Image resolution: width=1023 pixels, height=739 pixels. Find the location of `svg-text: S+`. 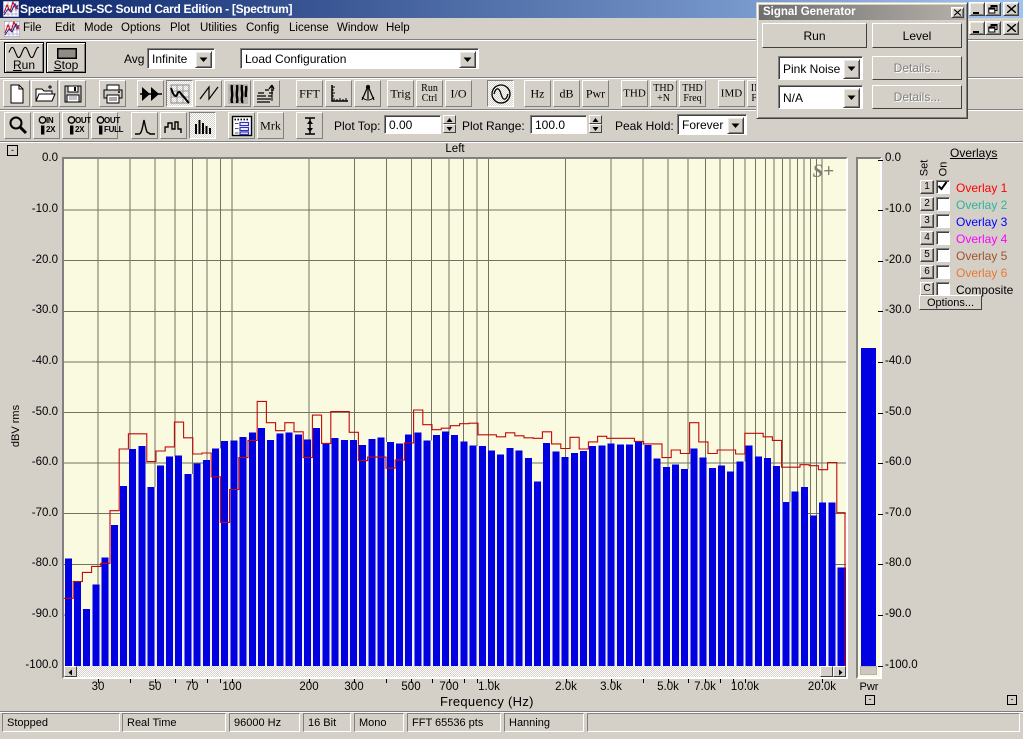

svg-text: S+ is located at coordinates (823, 171).